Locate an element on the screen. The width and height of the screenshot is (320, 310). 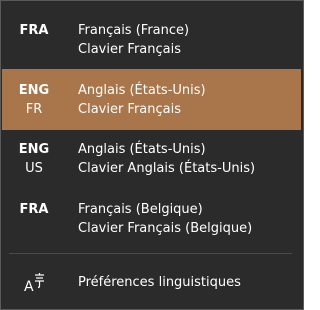
language-code: ENG FR is located at coordinates (34, 100).